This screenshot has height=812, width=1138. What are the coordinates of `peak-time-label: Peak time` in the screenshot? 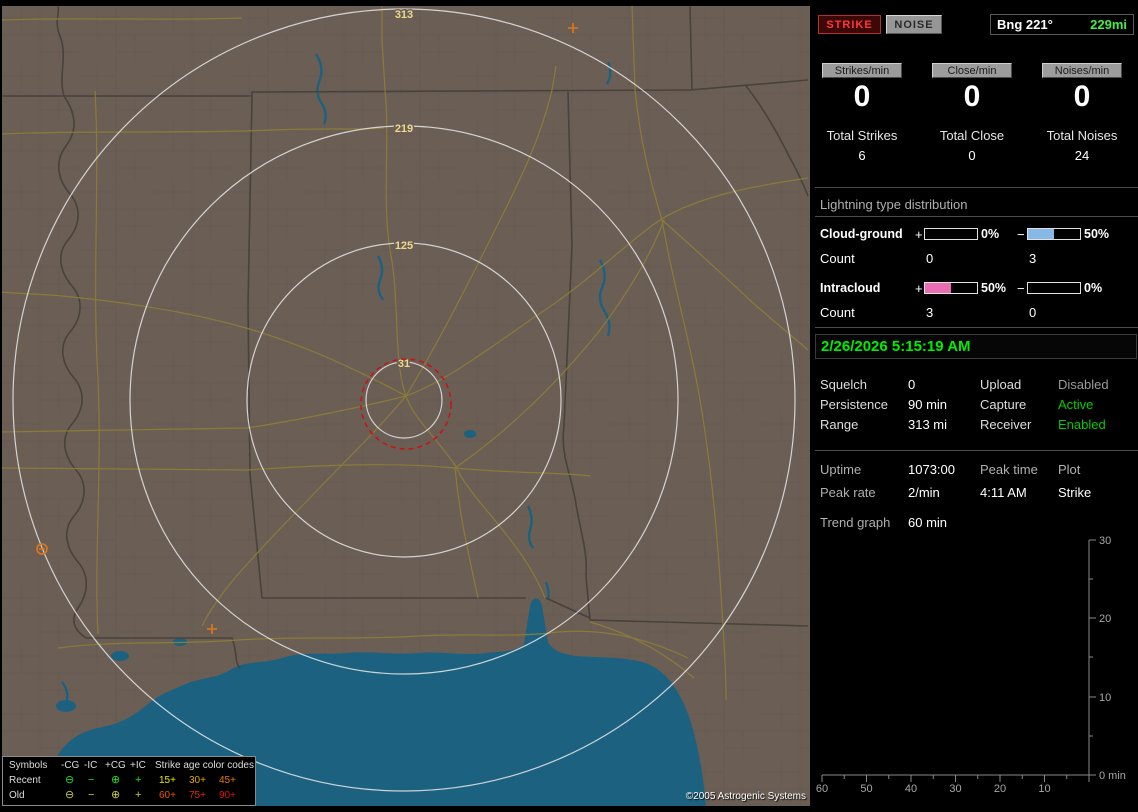 It's located at (1009, 469).